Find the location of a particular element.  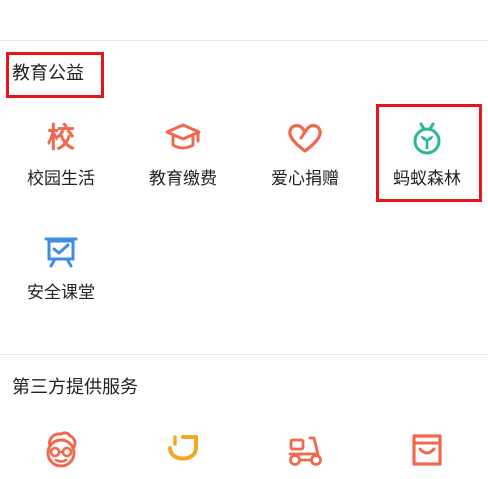

grid-item-campus-life: 校 校园生活 is located at coordinates (61, 168).